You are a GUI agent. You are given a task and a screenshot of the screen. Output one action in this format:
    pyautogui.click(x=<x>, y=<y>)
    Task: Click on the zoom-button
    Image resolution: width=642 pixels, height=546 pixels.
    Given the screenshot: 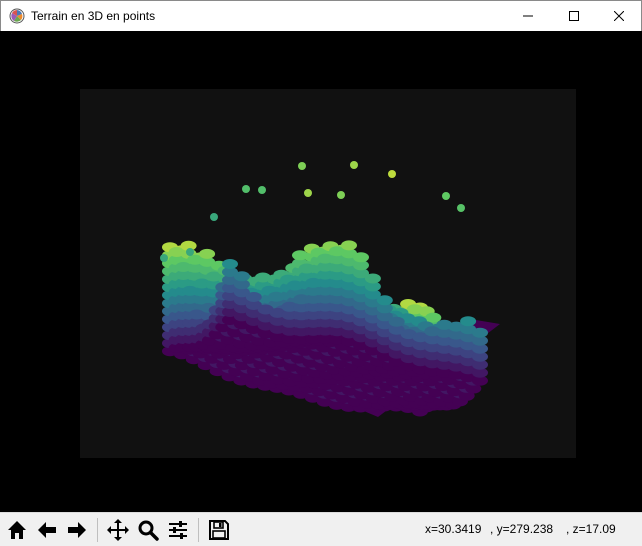 What is the action you would take?
    pyautogui.click(x=148, y=530)
    